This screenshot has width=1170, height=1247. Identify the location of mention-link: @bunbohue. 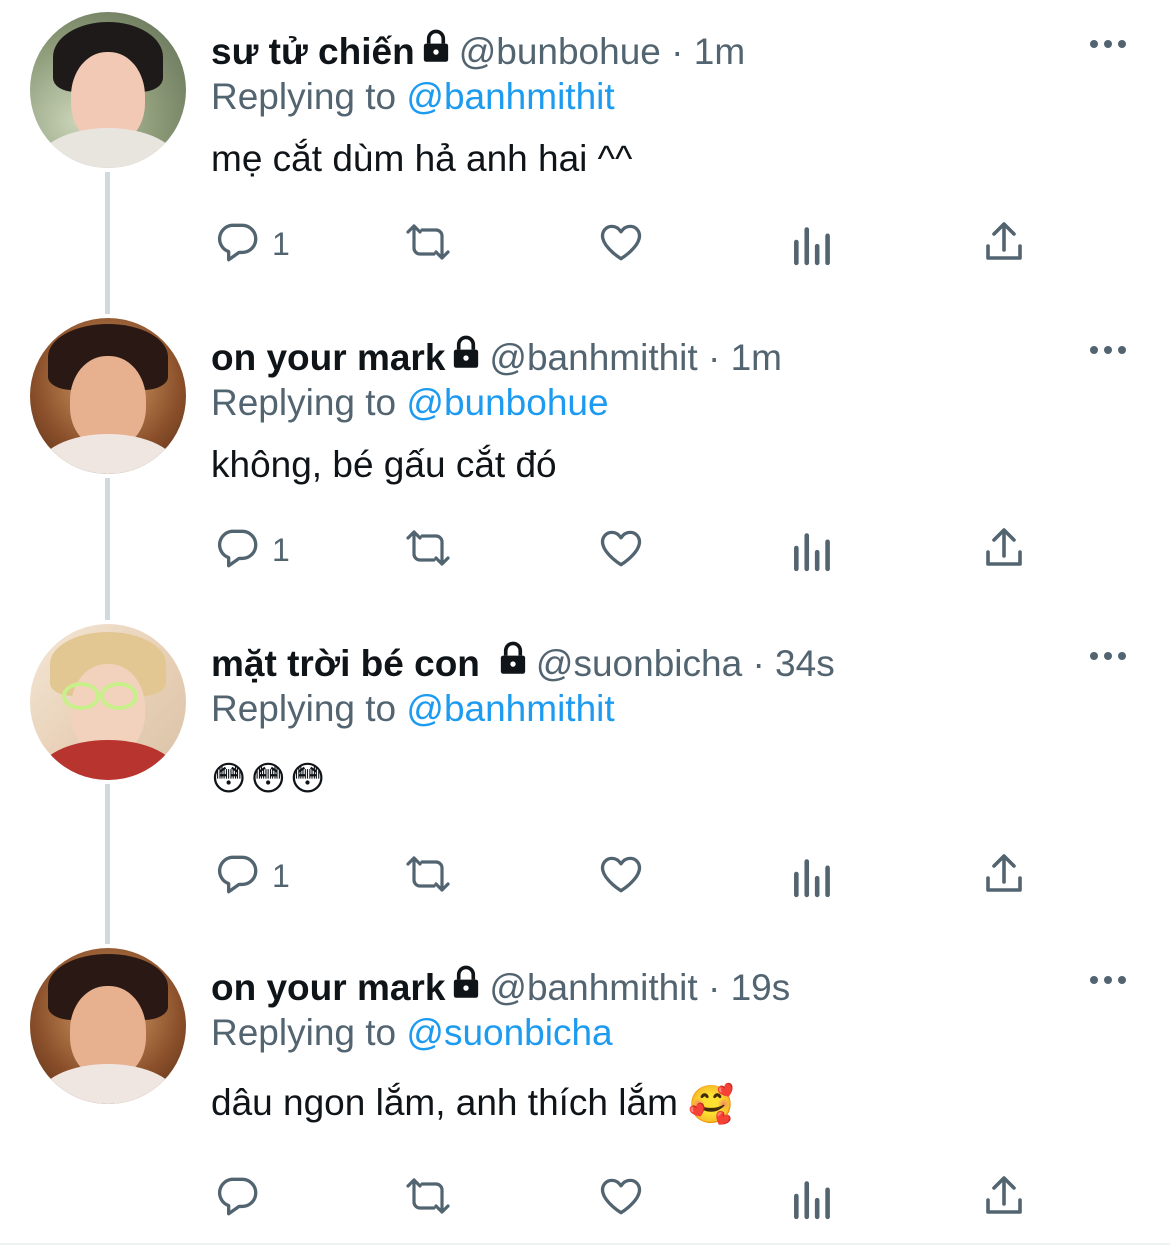
(507, 402).